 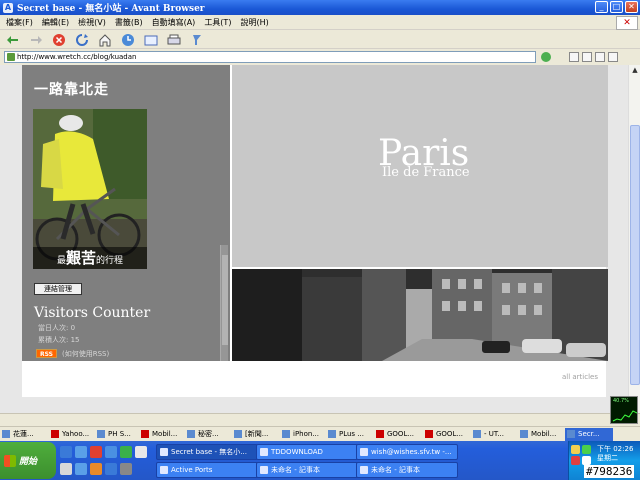 I want to click on home-icon, so click(x=105, y=39).